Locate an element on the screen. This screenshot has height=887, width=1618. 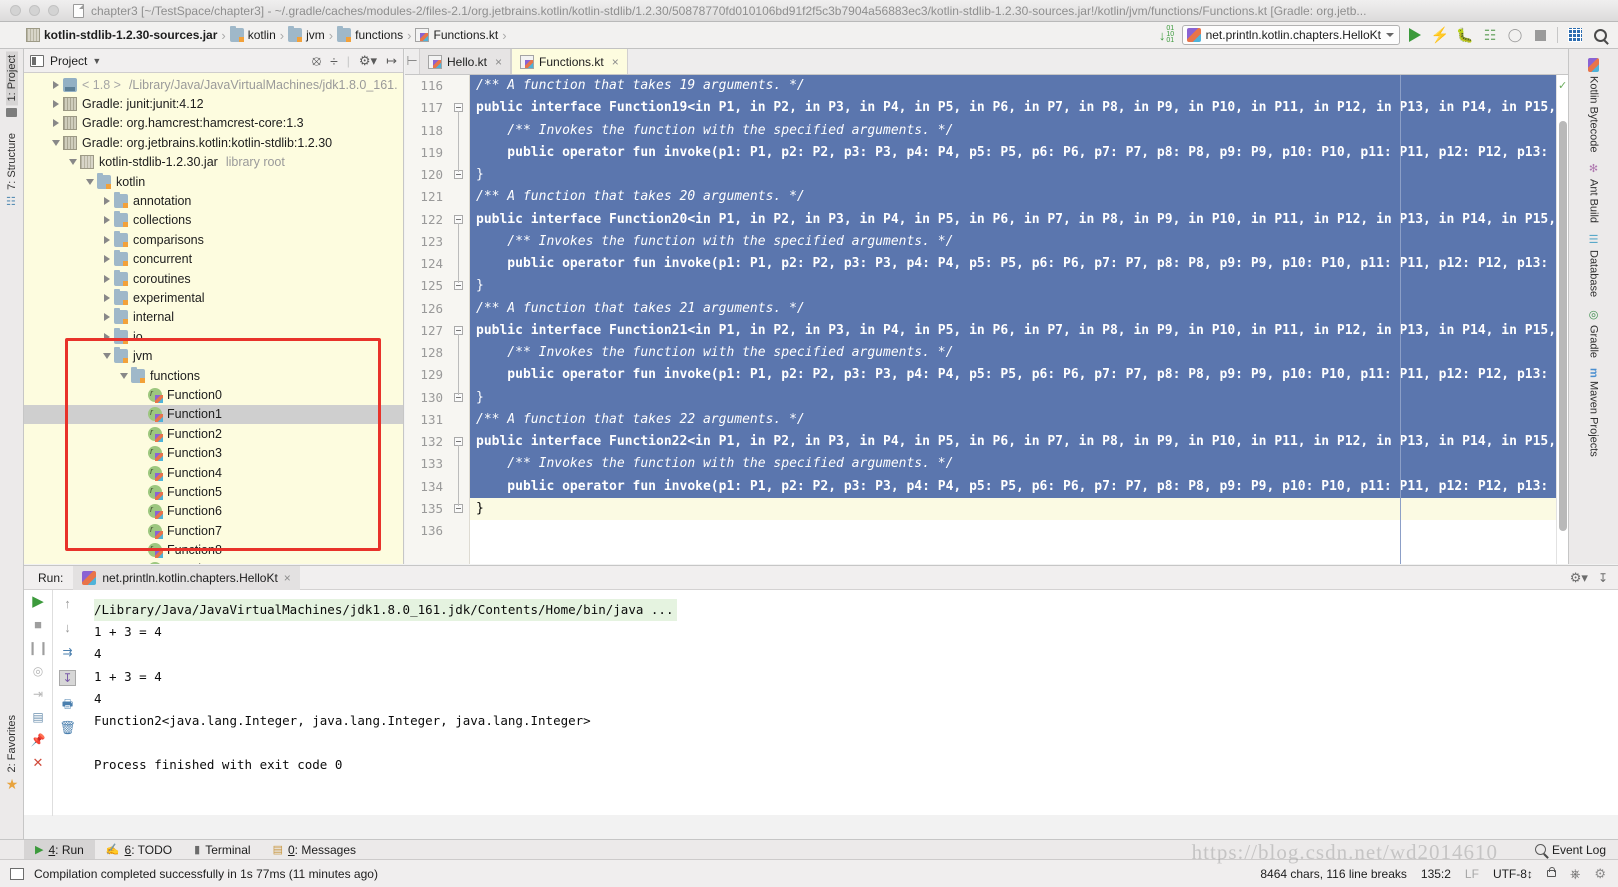
status-info-icon is located at coordinates (17, 873).